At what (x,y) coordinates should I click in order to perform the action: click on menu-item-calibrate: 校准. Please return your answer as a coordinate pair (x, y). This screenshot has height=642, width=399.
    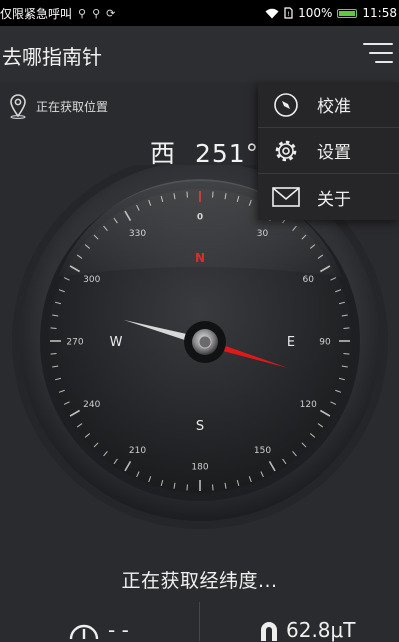
    Looking at the image, I should click on (328, 105).